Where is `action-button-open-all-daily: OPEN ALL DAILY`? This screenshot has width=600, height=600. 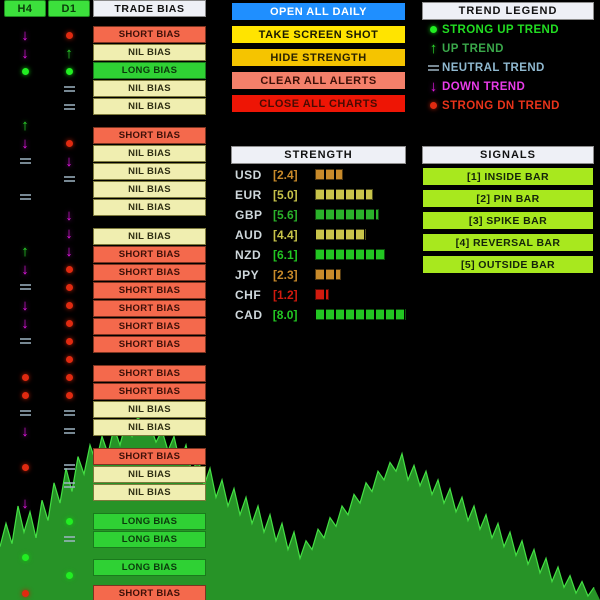
action-button-open-all-daily: OPEN ALL DAILY is located at coordinates (318, 11).